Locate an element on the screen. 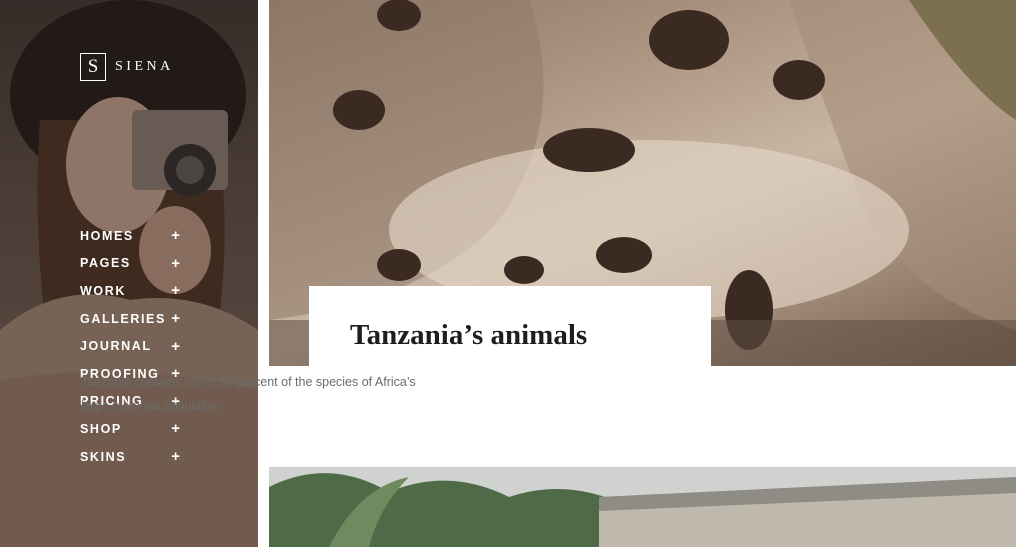 The width and height of the screenshot is (1024, 547). next-post-image is located at coordinates (642, 507).